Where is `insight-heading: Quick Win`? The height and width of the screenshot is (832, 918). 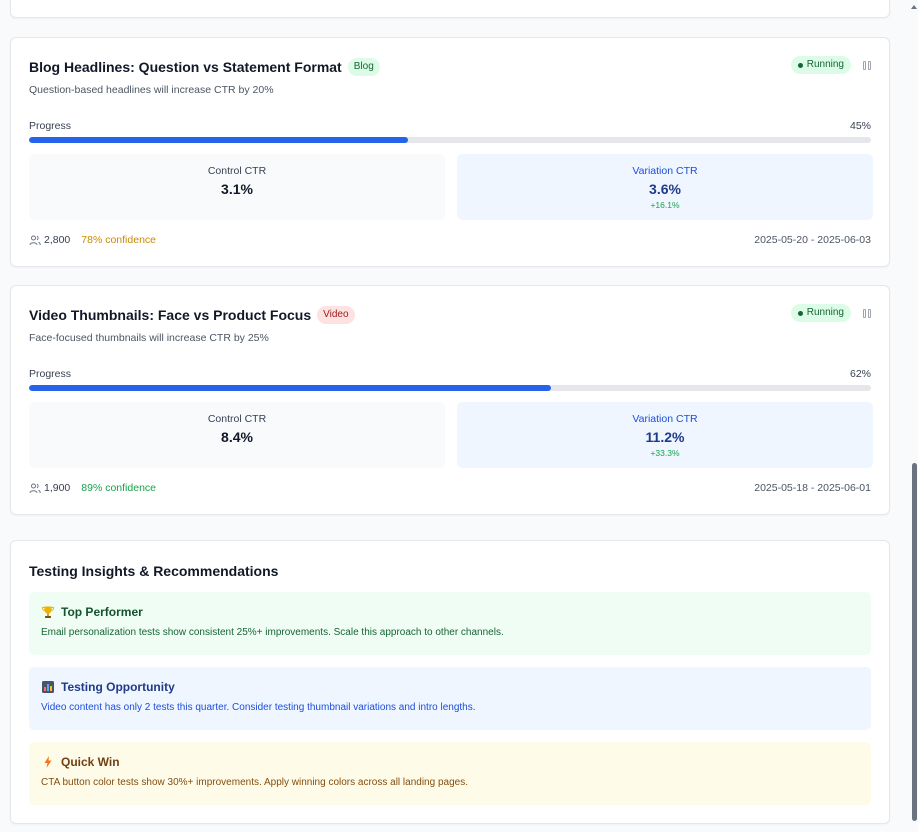
insight-heading: Quick Win is located at coordinates (90, 762).